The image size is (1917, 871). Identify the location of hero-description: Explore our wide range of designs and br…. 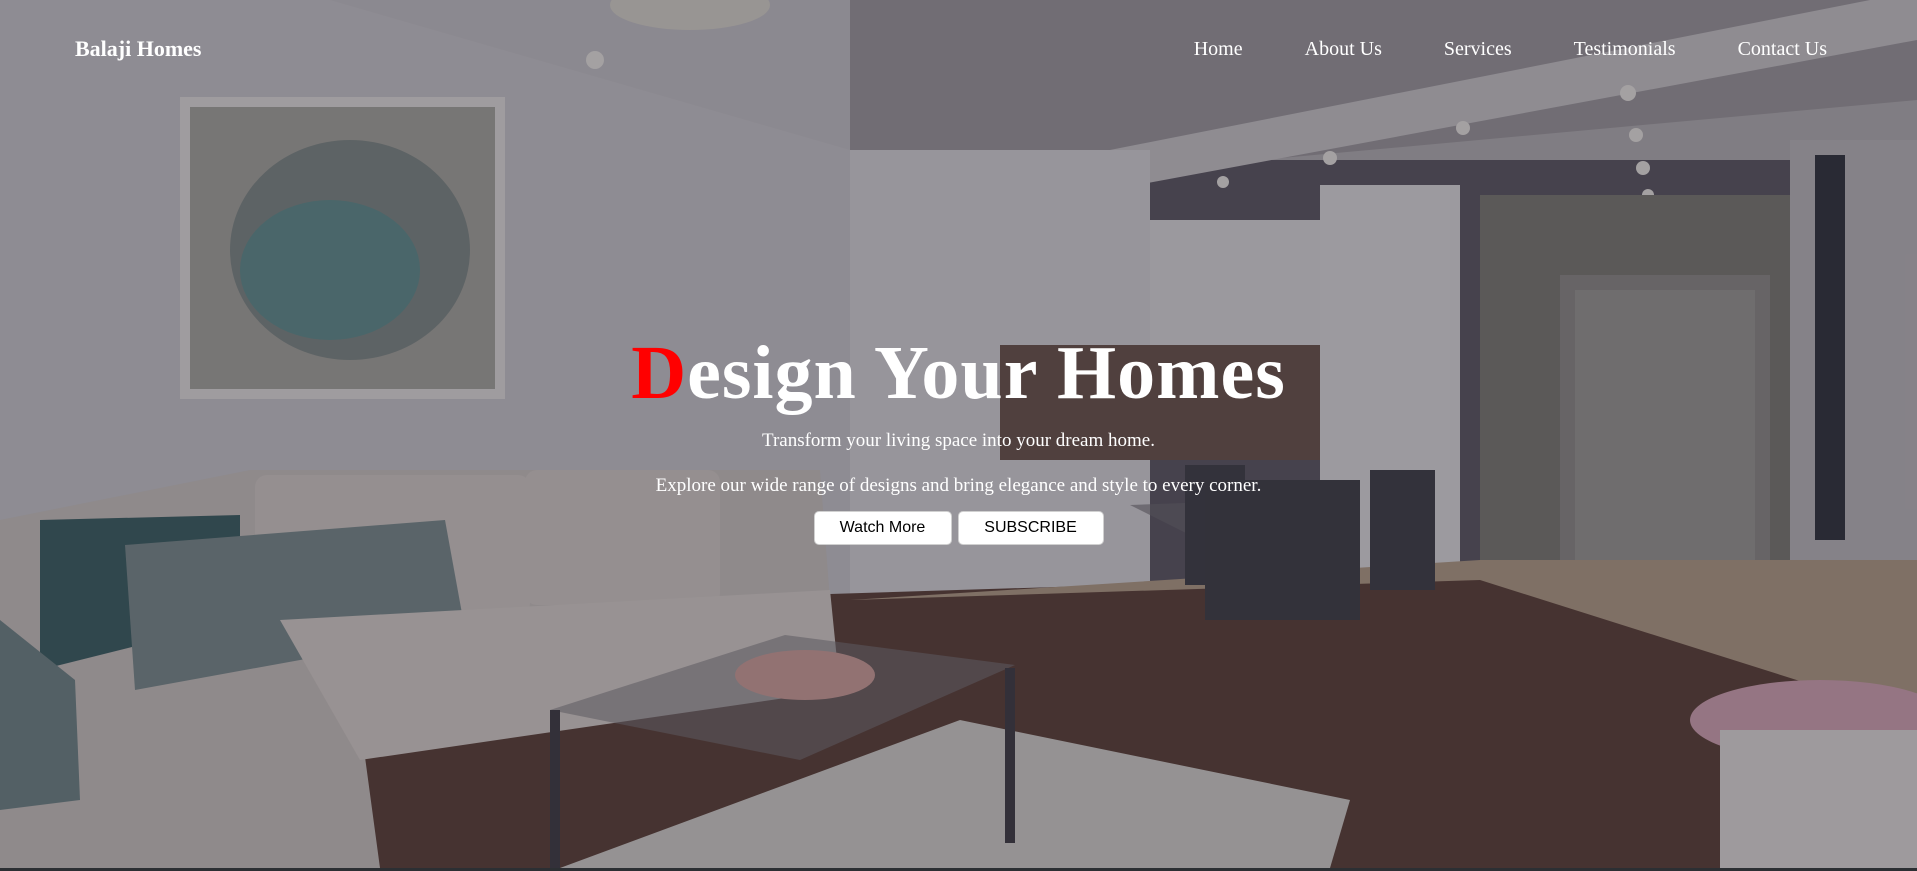
(958, 485).